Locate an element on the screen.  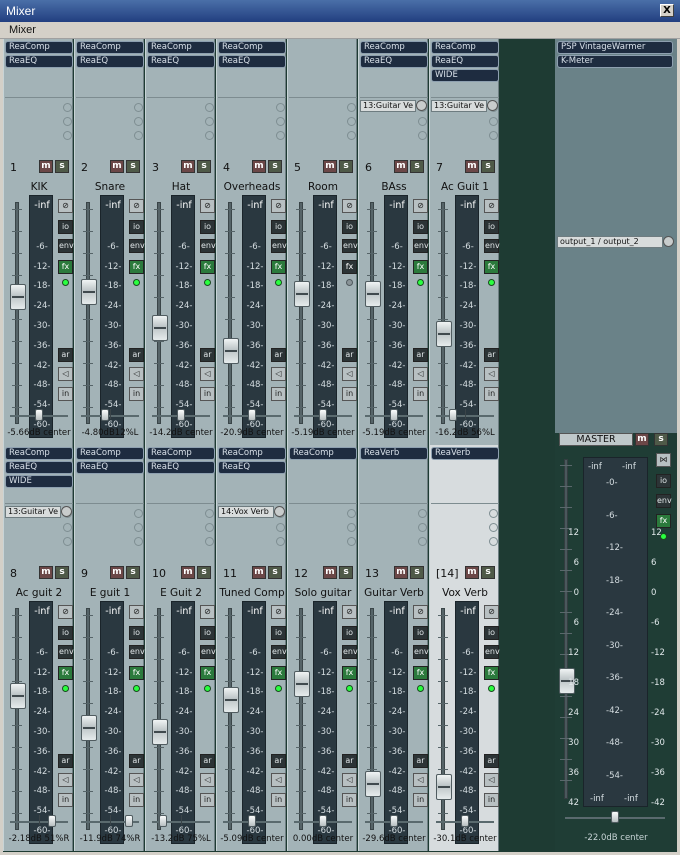
master-mute-button: m is located at coordinates (642, 439).